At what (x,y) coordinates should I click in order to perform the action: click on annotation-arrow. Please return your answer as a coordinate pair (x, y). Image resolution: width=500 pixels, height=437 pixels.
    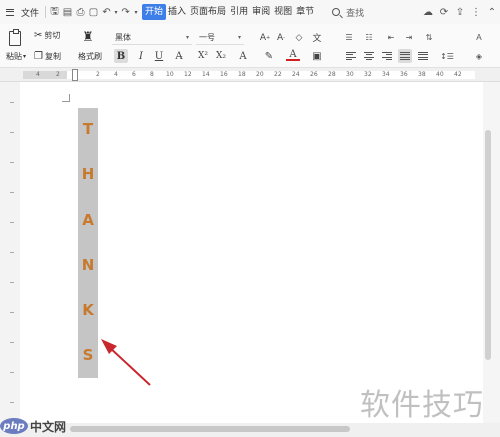
    Looking at the image, I should click on (126, 362).